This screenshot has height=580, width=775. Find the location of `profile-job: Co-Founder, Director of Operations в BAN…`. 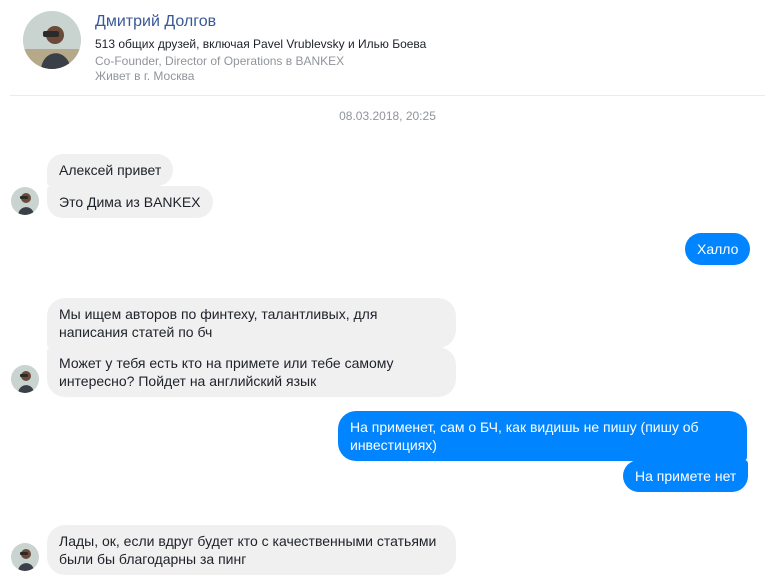

profile-job: Co-Founder, Director of Operations в BAN… is located at coordinates (220, 61).